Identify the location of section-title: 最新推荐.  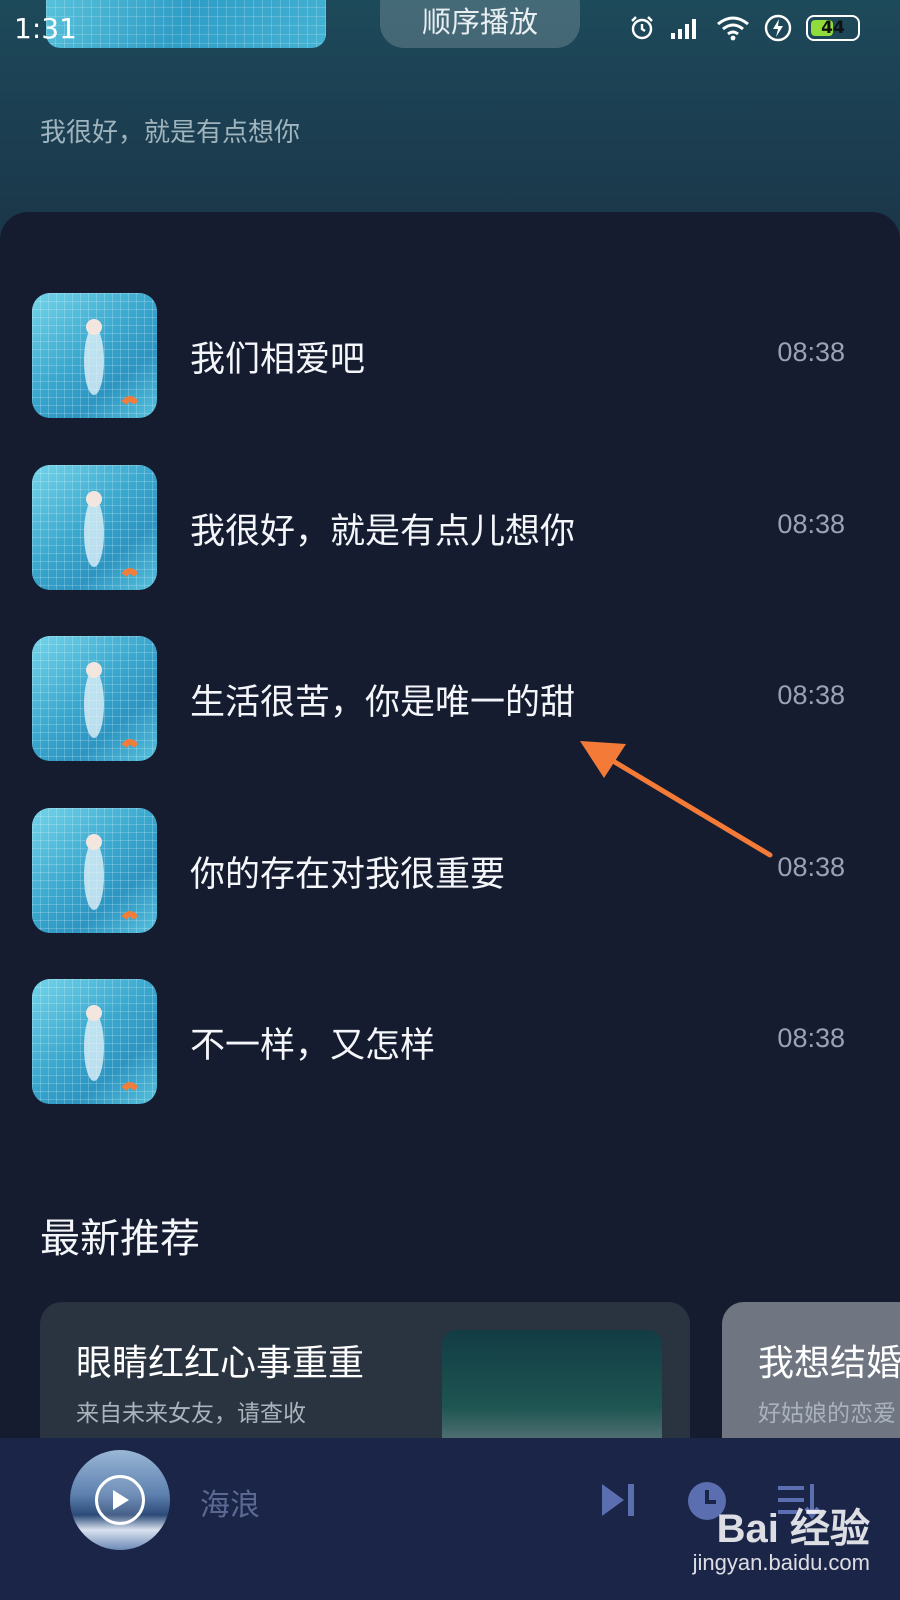
(120, 1239).